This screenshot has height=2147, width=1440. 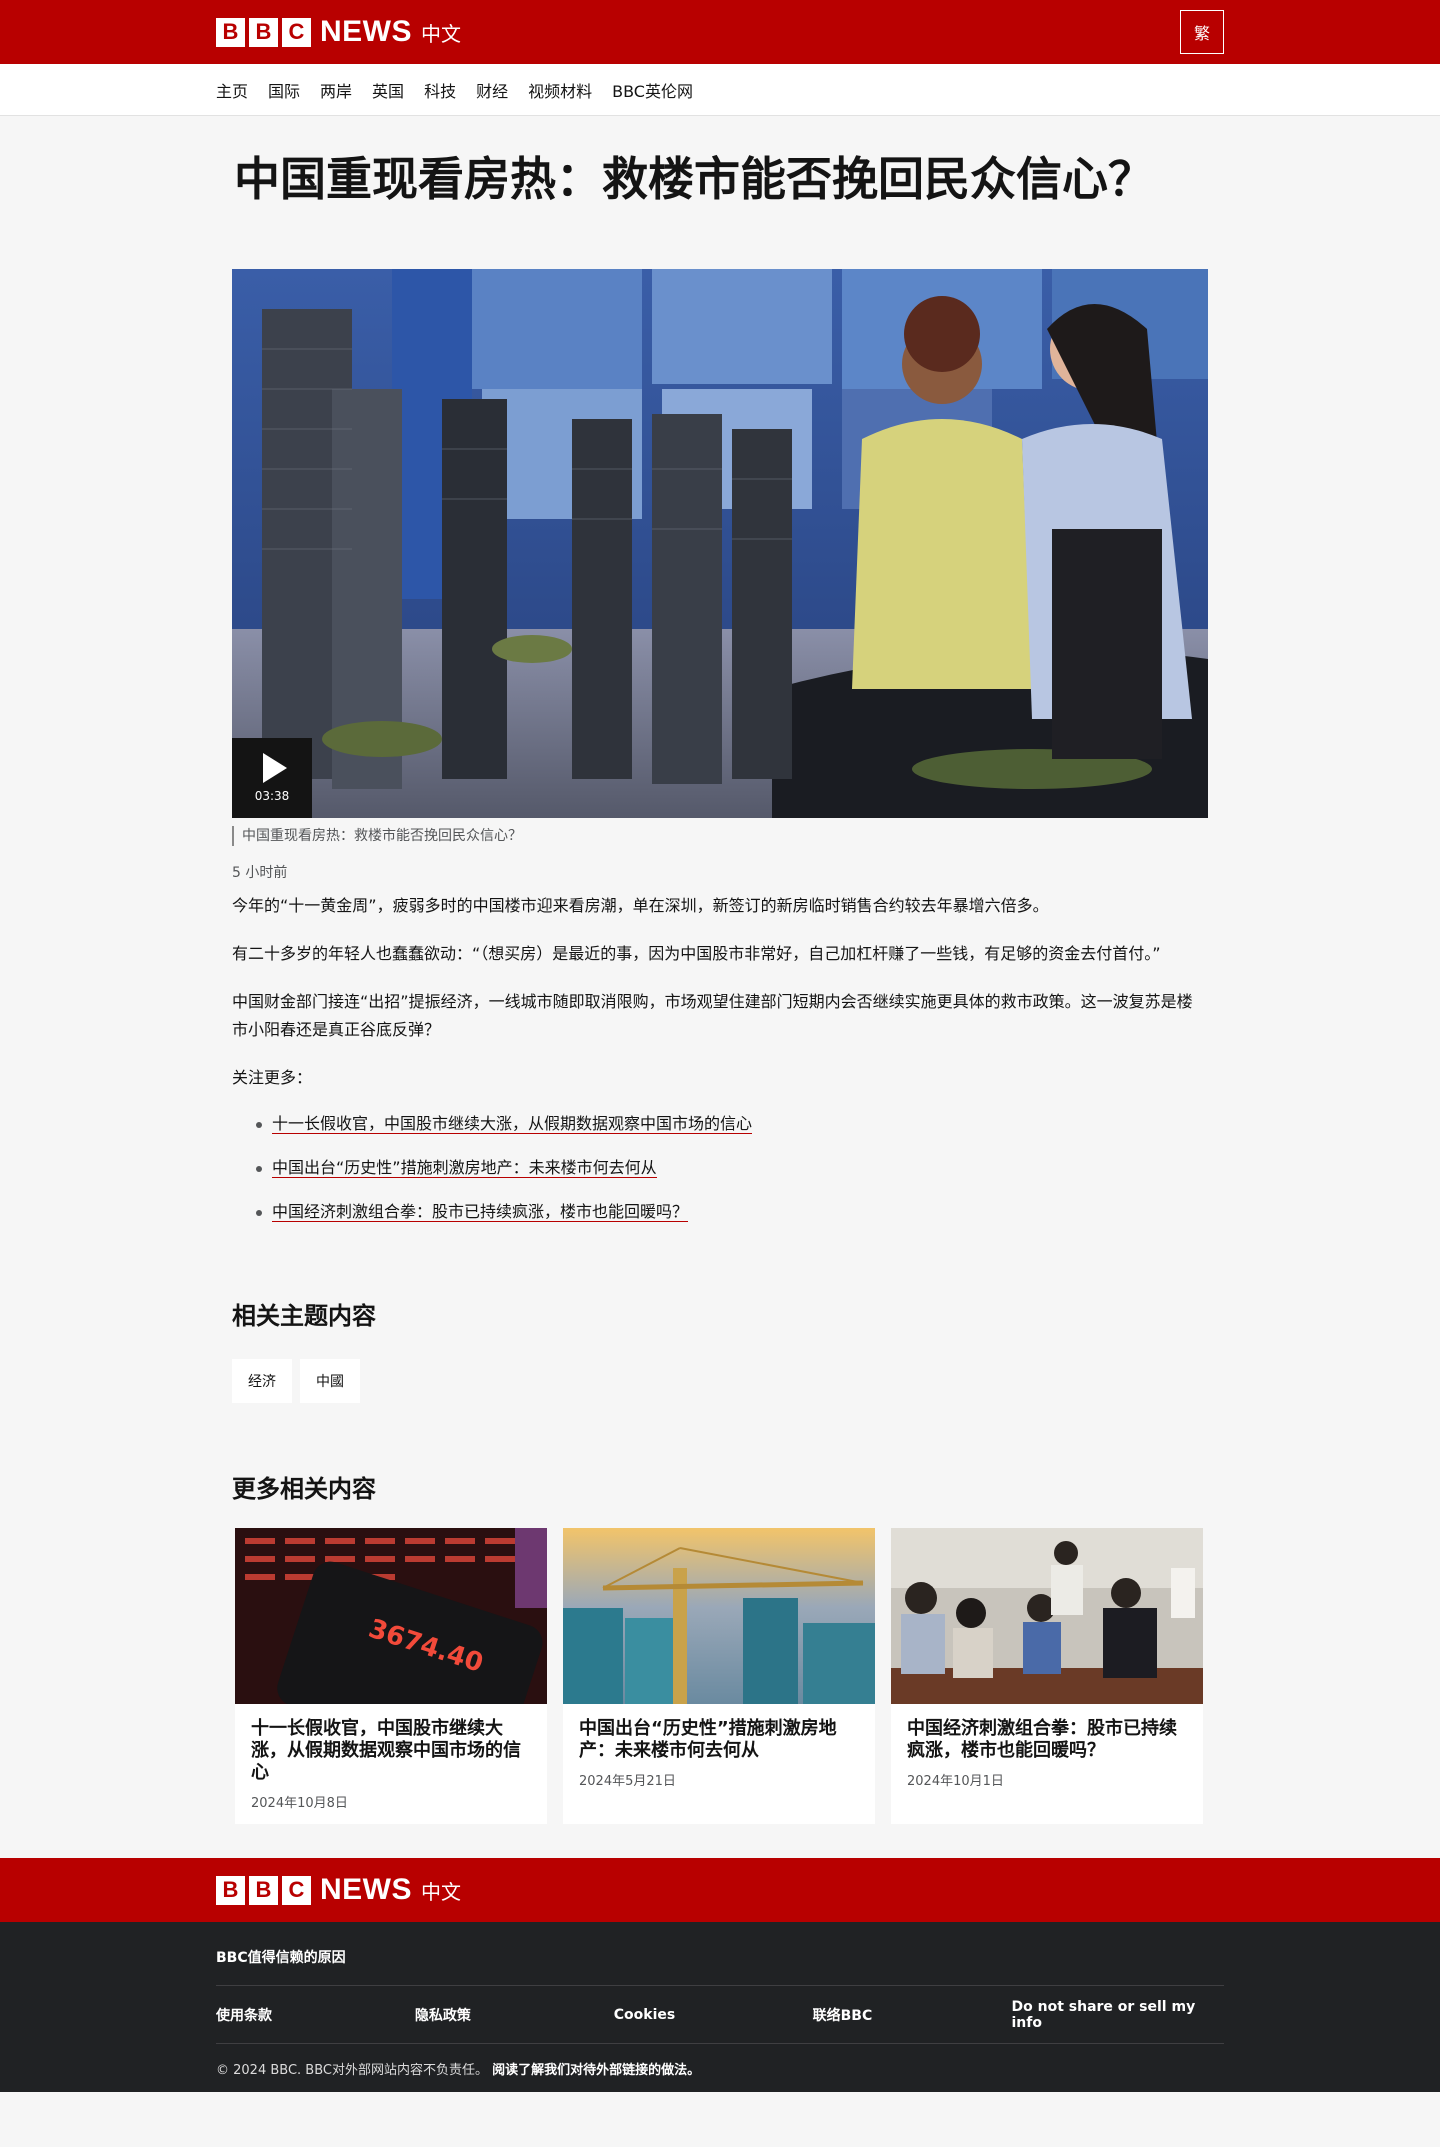 I want to click on footer-link-contact: 联络BBC, so click(x=912, y=2015).